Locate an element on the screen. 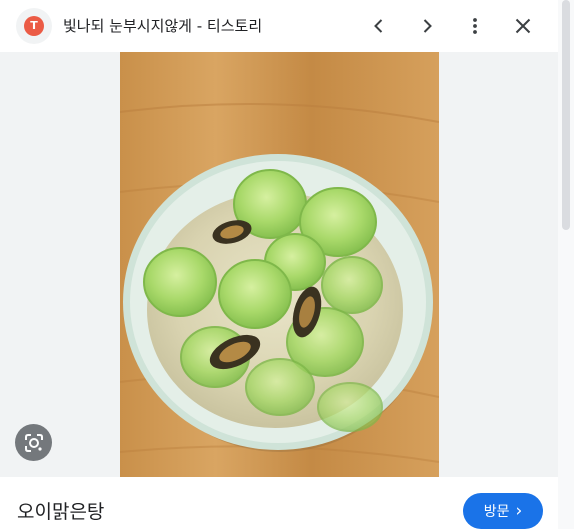  lens-search-button is located at coordinates (33, 442).